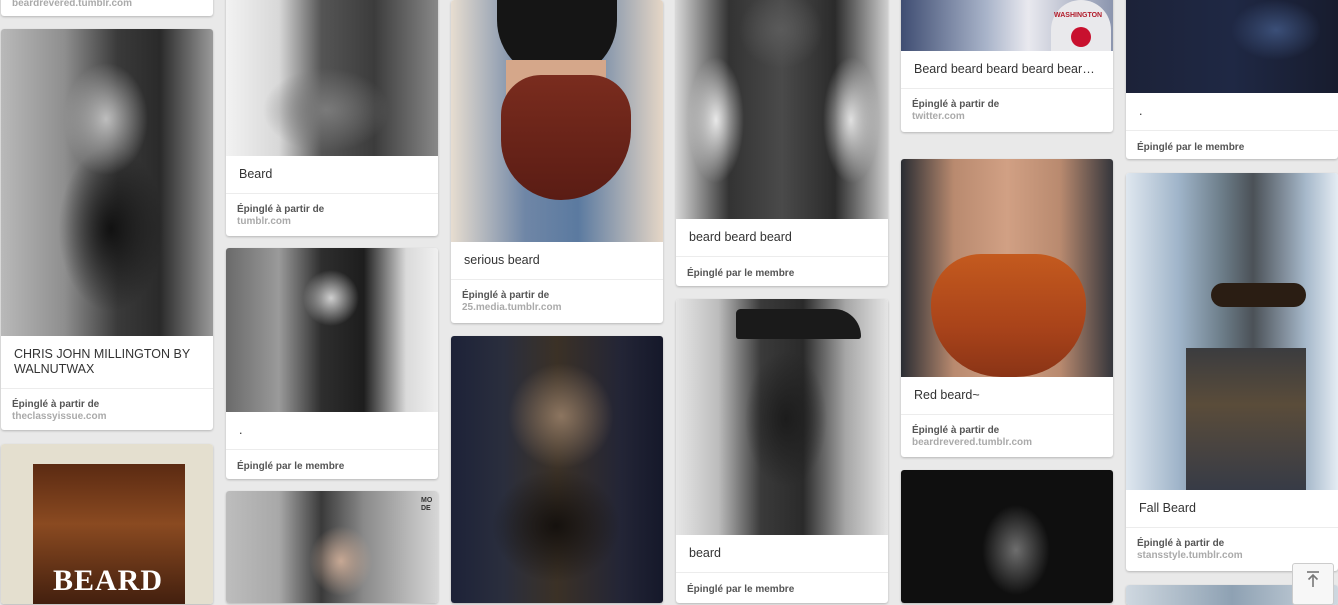 This screenshot has height=605, width=1338. Describe the element at coordinates (1007, 110) in the screenshot. I see `pin-attribution: Épinglé à partir de twitter.com` at that location.